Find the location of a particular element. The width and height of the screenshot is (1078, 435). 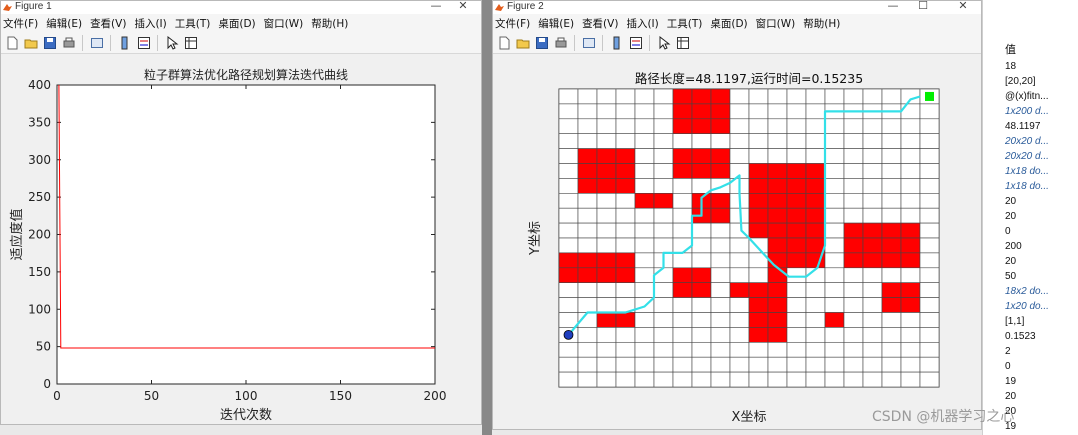

workspace-value: 18 is located at coordinates (1041, 66).